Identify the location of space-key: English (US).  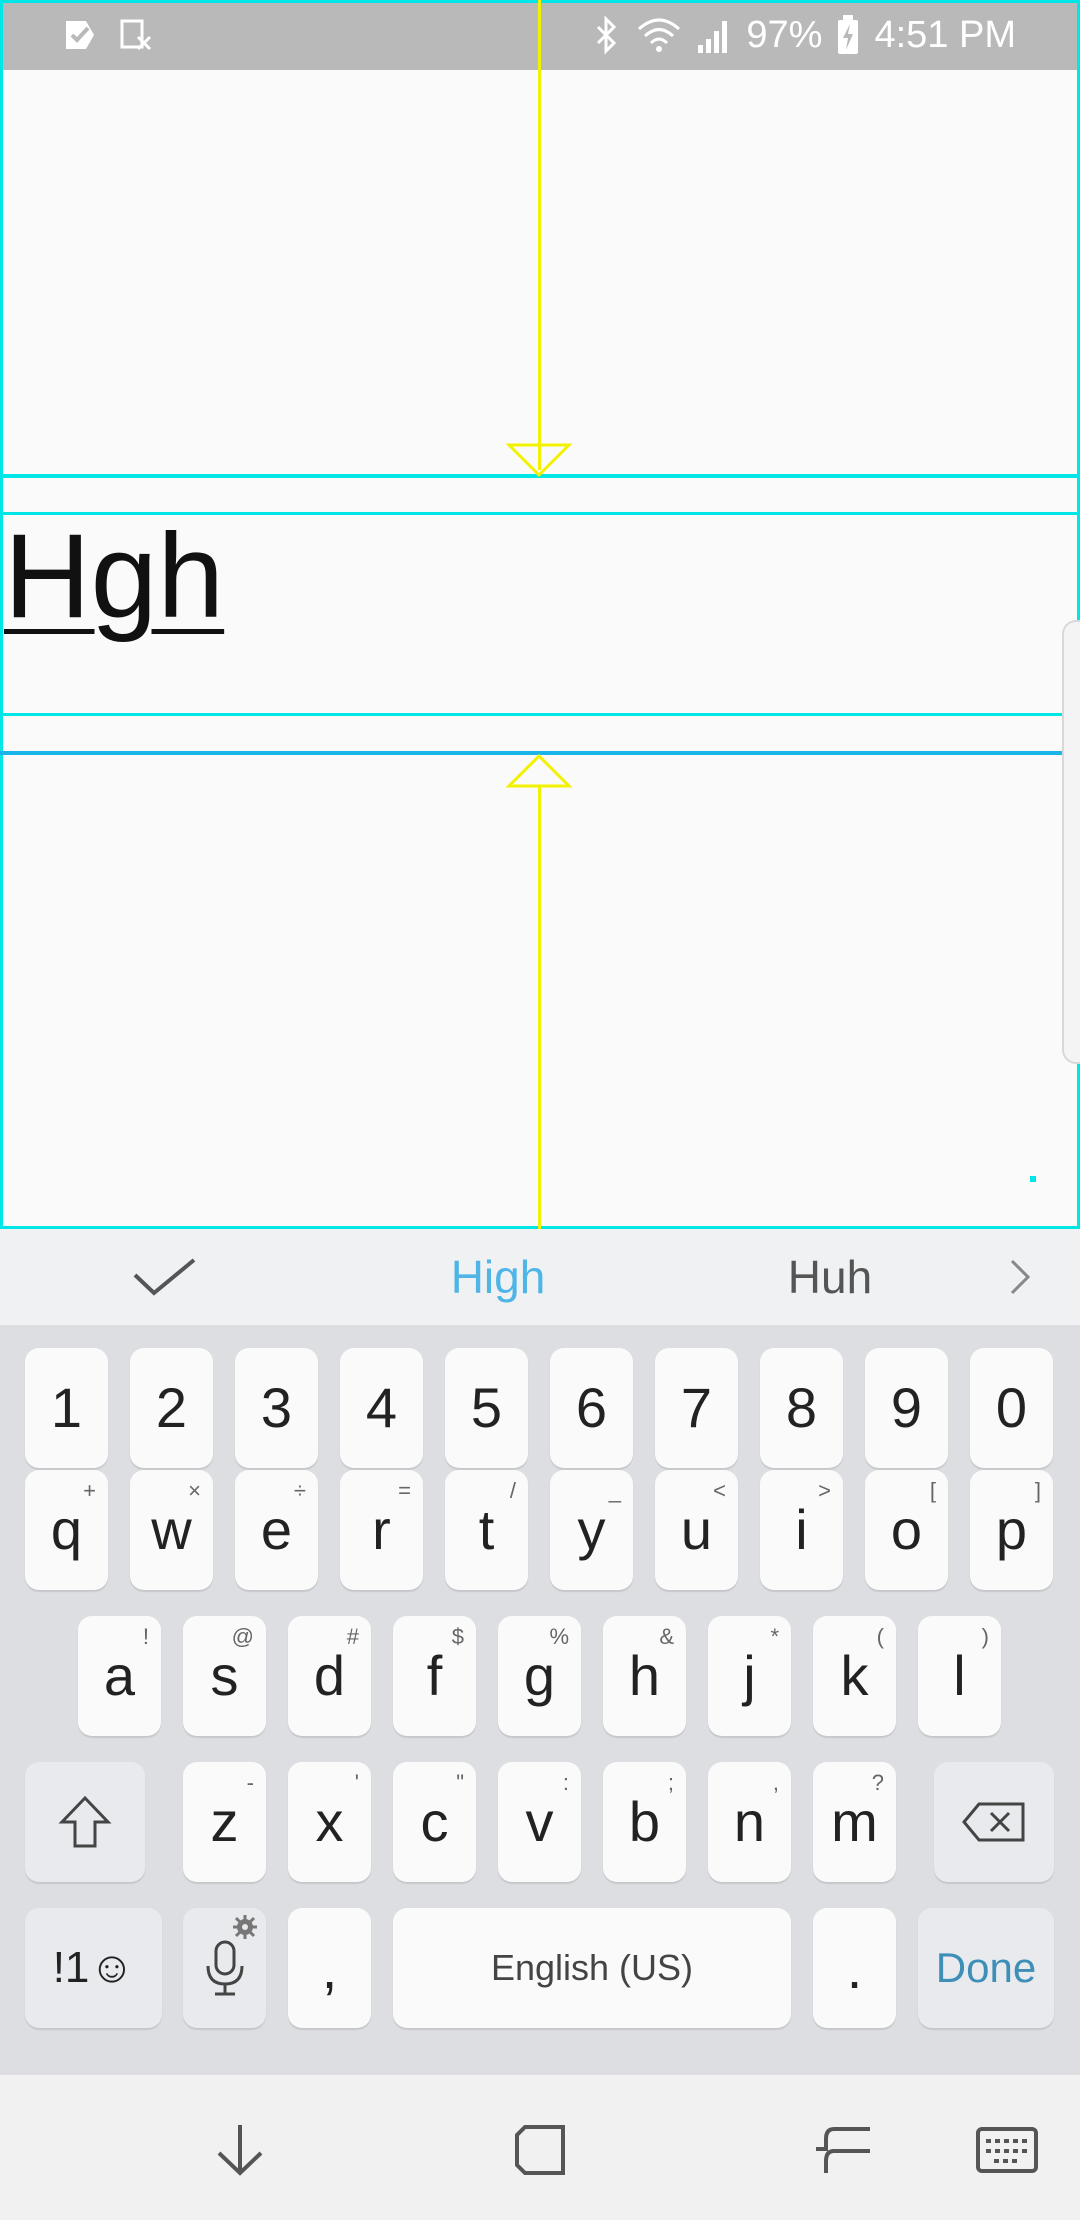
(592, 1968).